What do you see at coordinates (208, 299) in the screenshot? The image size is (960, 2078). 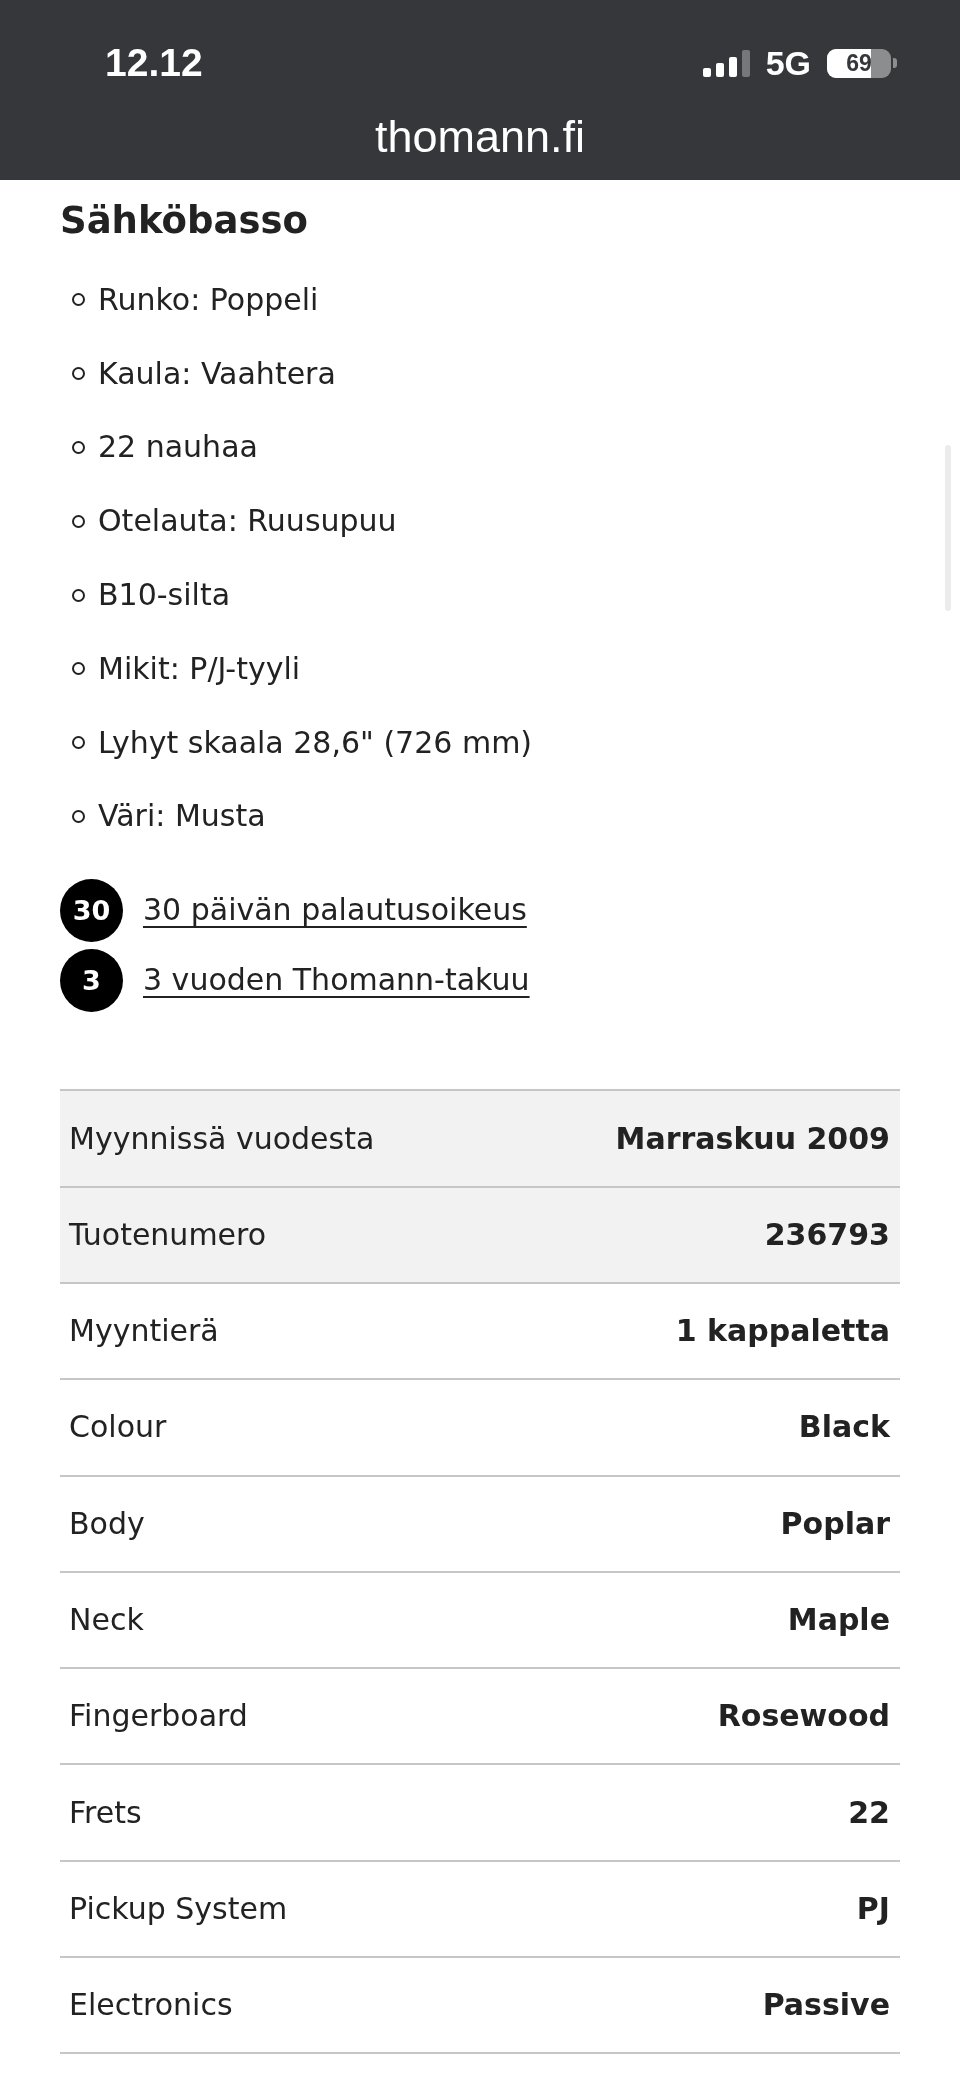 I see `feature-text: Runko: Poppeli` at bounding box center [208, 299].